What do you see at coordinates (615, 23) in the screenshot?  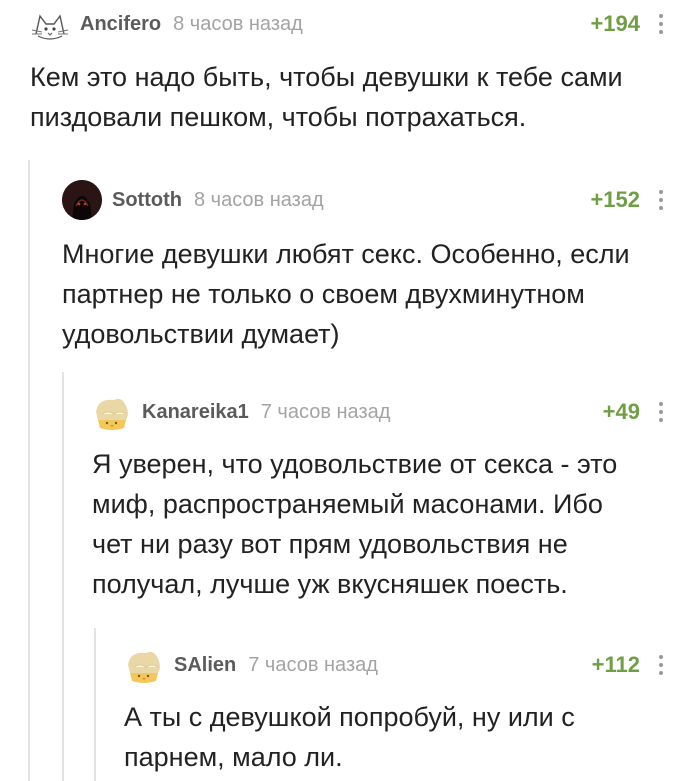 I see `comment-rating: +194` at bounding box center [615, 23].